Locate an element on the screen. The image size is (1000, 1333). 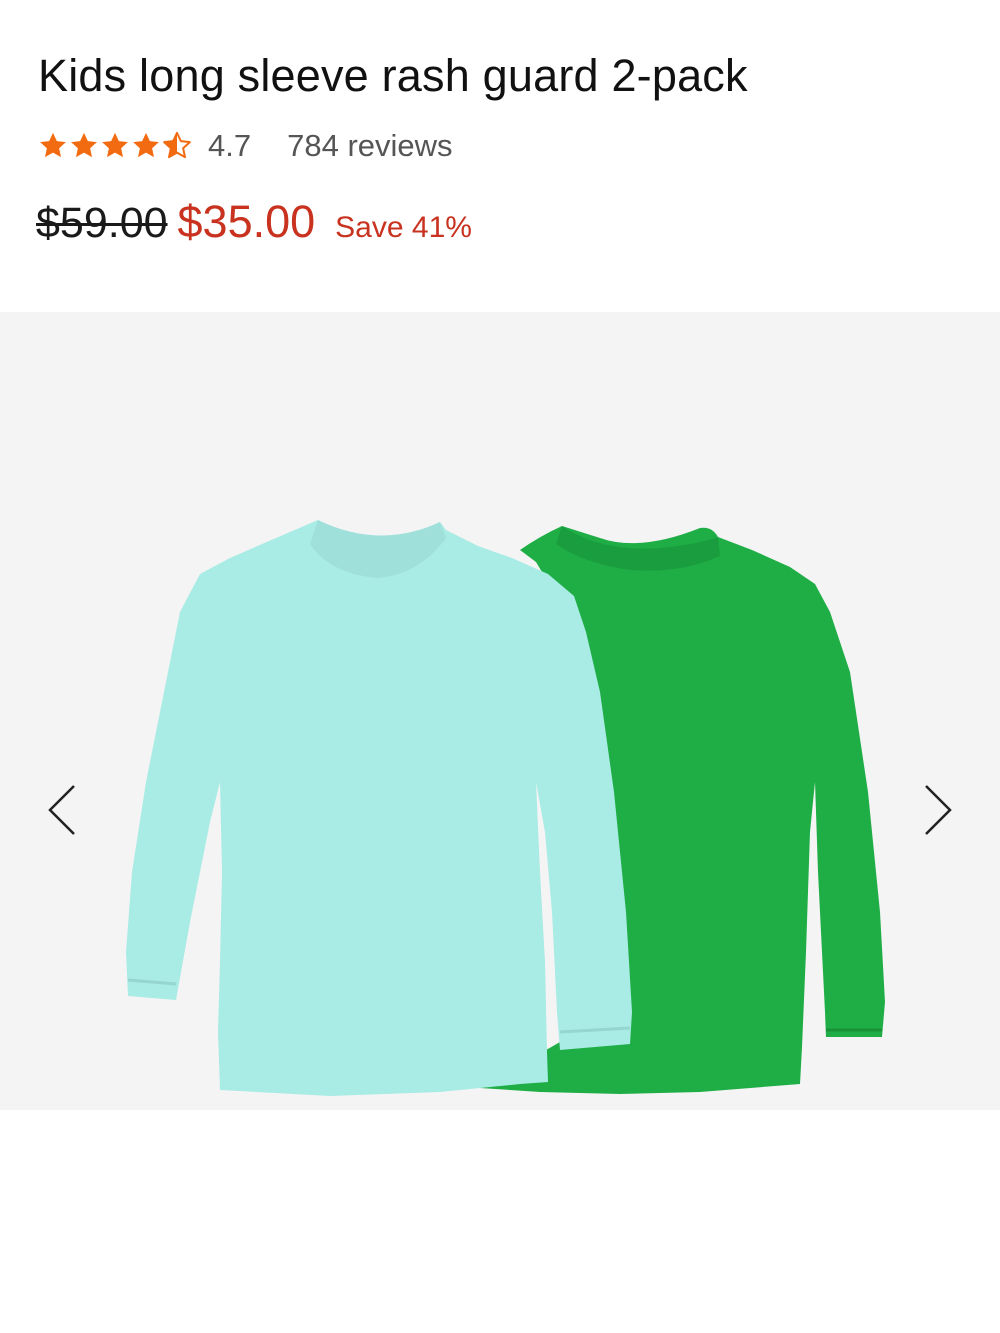
chevron-right-icon is located at coordinates (938, 810).